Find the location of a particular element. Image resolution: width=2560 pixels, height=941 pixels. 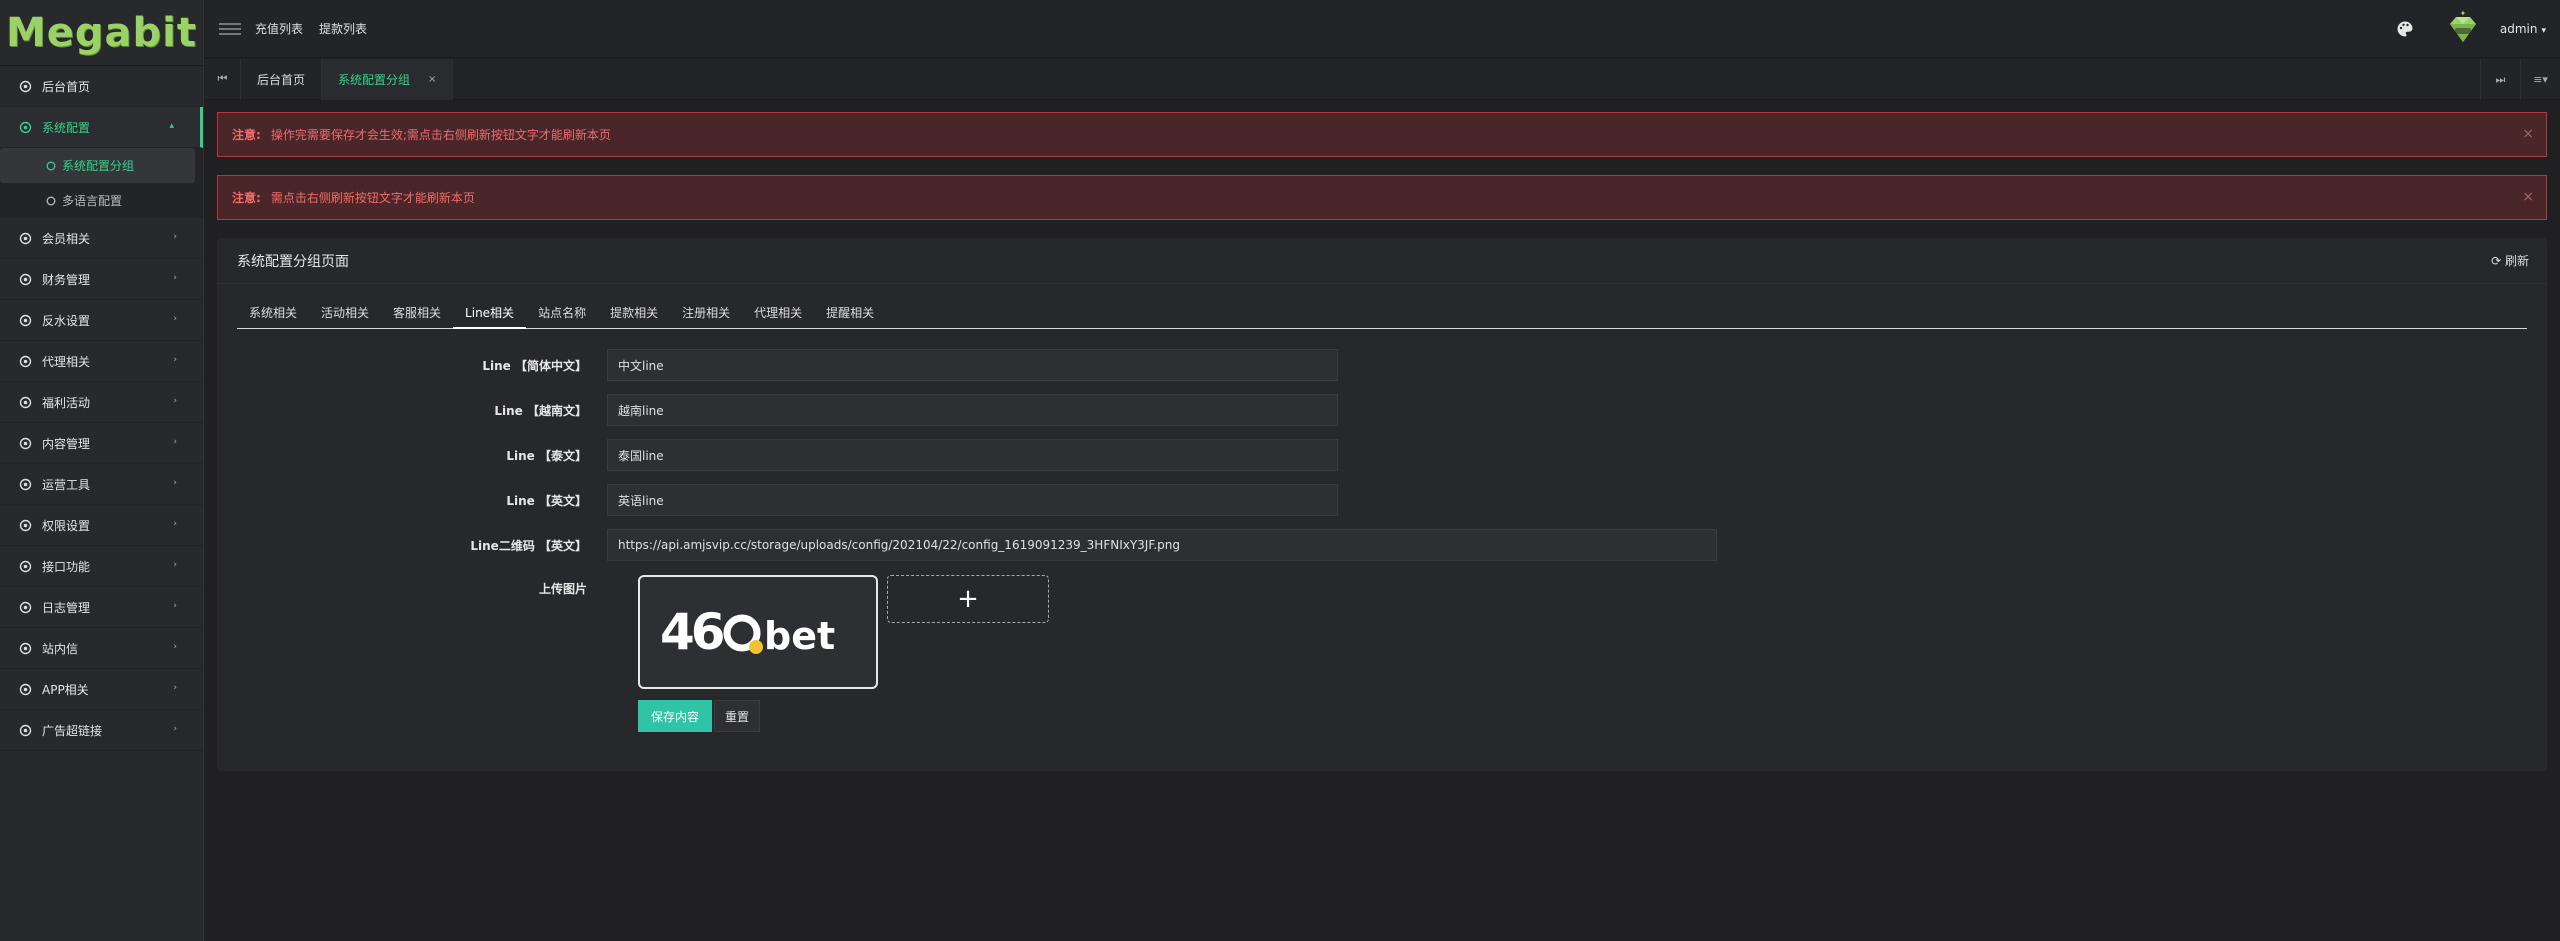

tab-line: Line相关 is located at coordinates (489, 313).